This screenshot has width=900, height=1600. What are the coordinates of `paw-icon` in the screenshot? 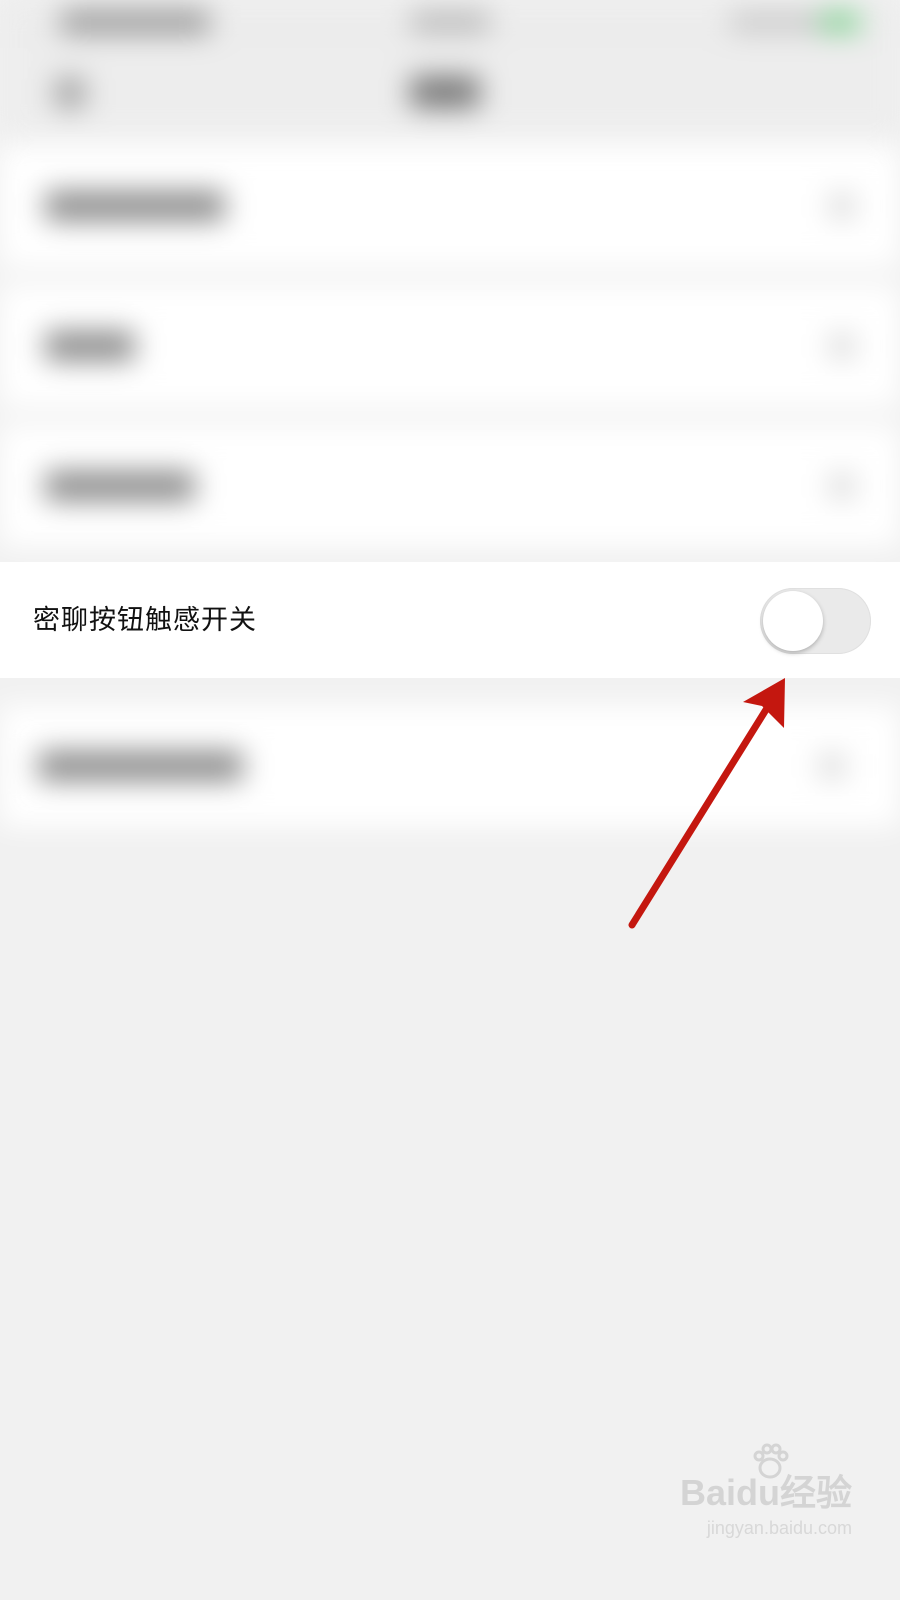 It's located at (771, 1461).